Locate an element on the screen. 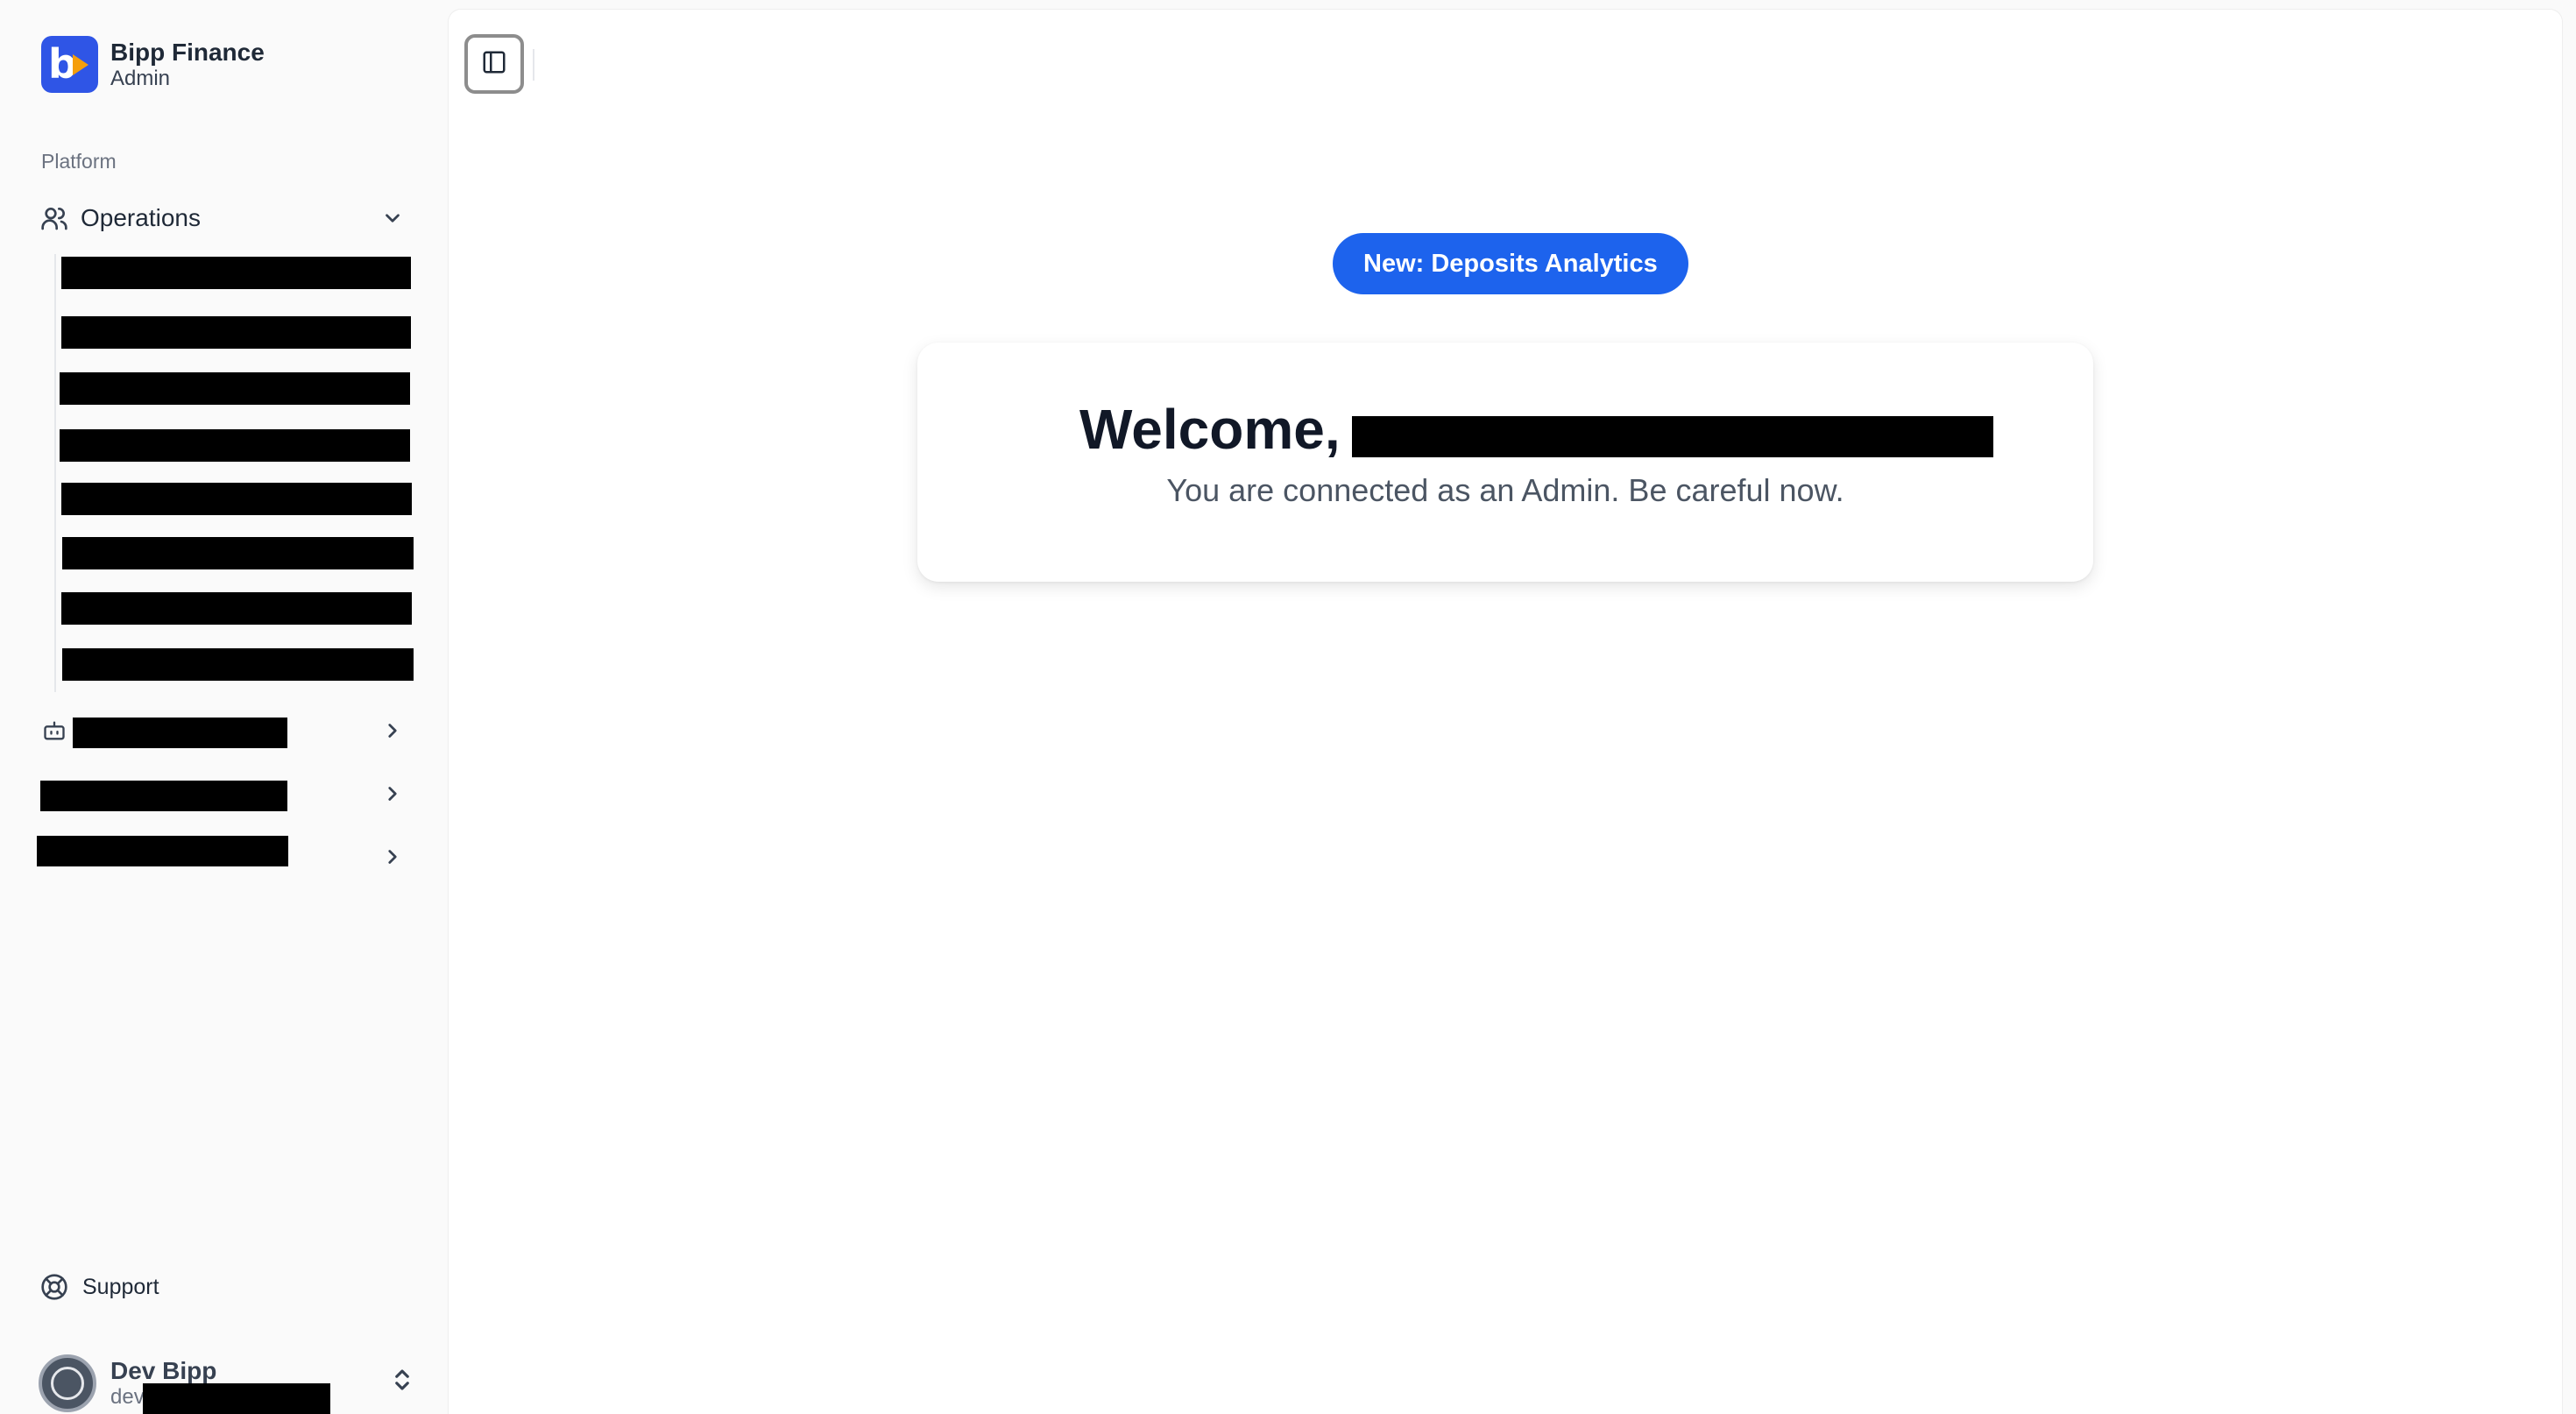 The height and width of the screenshot is (1414, 2576). bipp-logo-icon: b is located at coordinates (69, 64).